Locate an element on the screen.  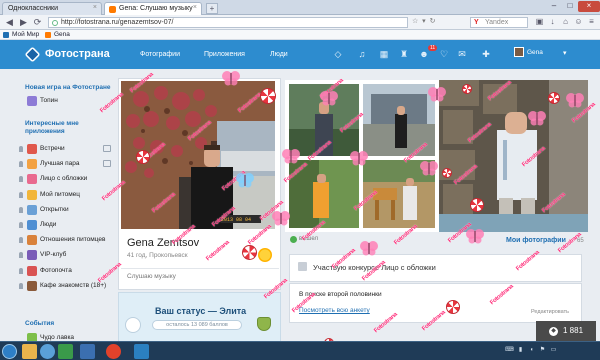
tab-odnoklassniki: Одноклассники × is located at coordinates (52, 8).